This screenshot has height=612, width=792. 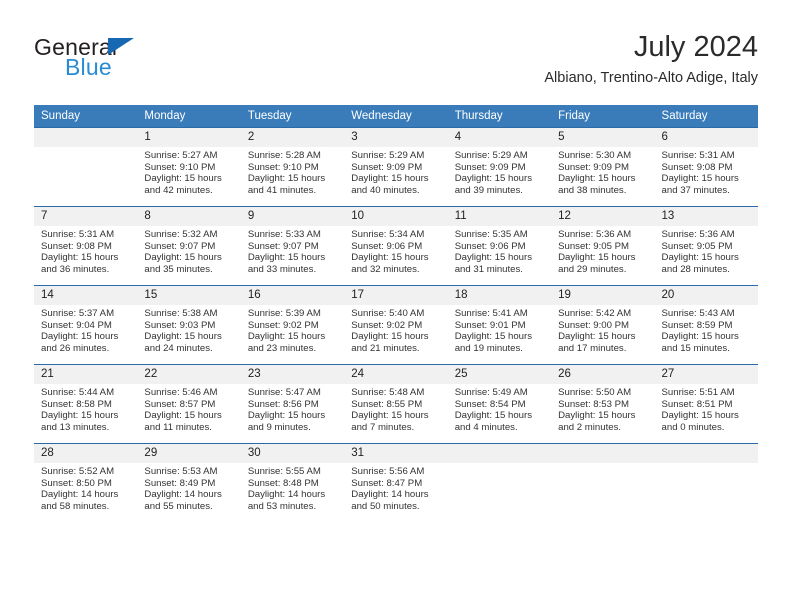 What do you see at coordinates (286, 495) in the screenshot?
I see `daylight-text-line1: Daylight: 14 hours` at bounding box center [286, 495].